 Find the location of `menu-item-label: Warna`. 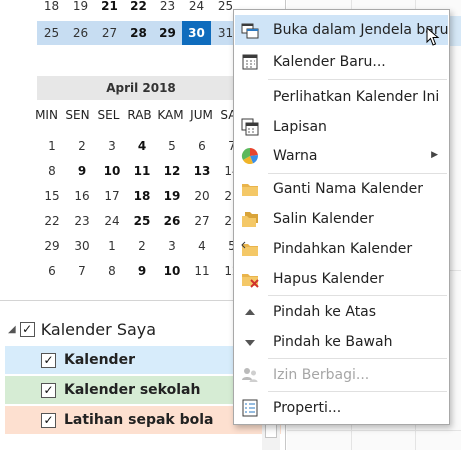

menu-item-label: Warna is located at coordinates (295, 156).